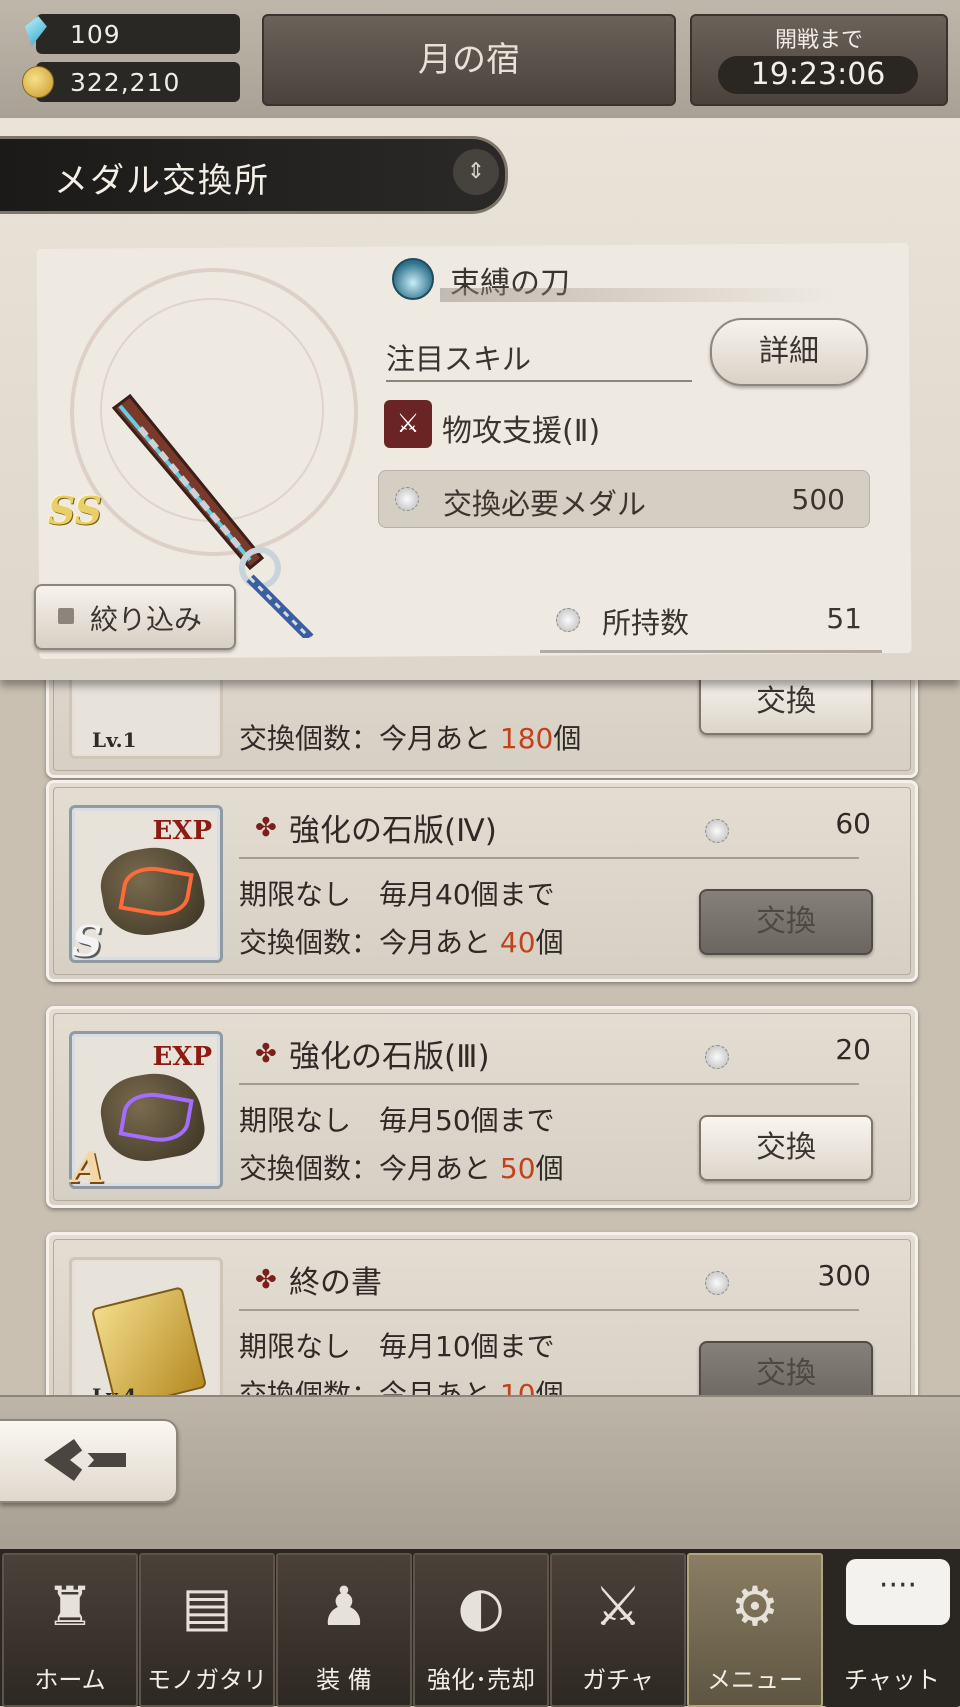 Image resolution: width=960 pixels, height=1707 pixels. I want to click on owned-medals: 所持数 51, so click(711, 623).